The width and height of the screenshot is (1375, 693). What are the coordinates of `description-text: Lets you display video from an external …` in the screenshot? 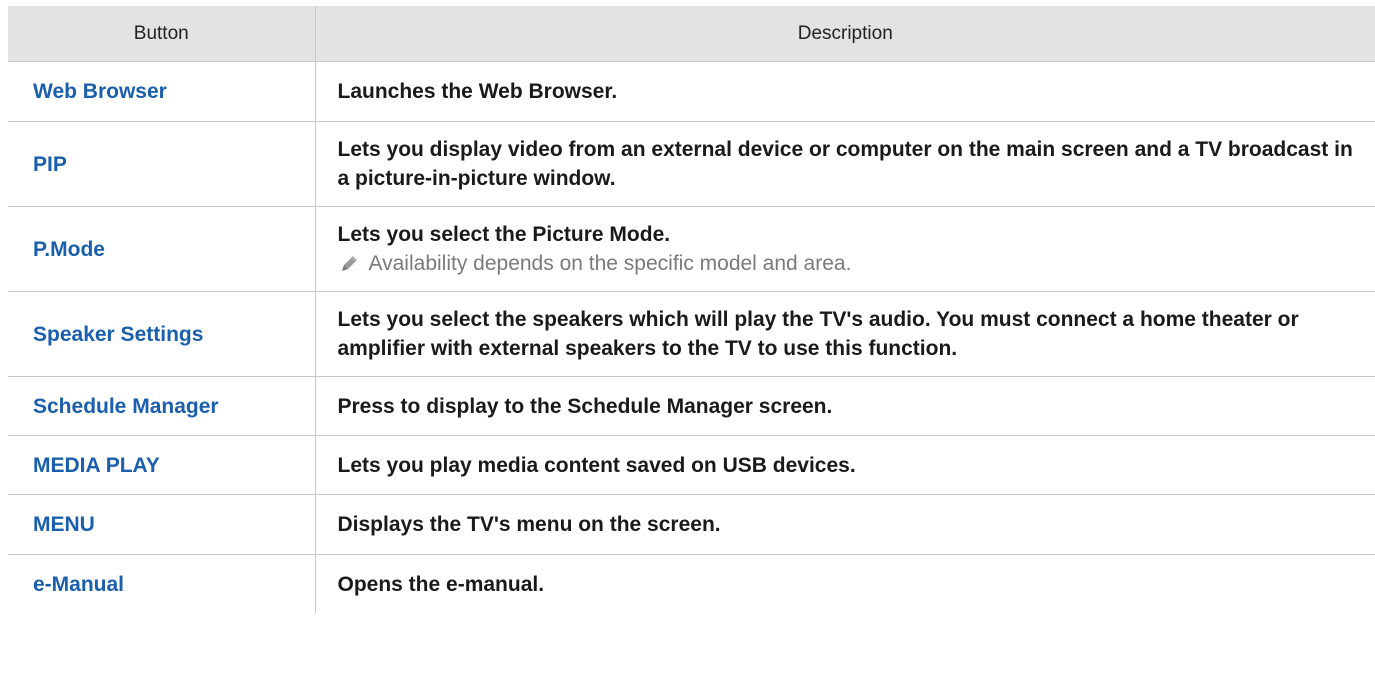 It's located at (845, 164).